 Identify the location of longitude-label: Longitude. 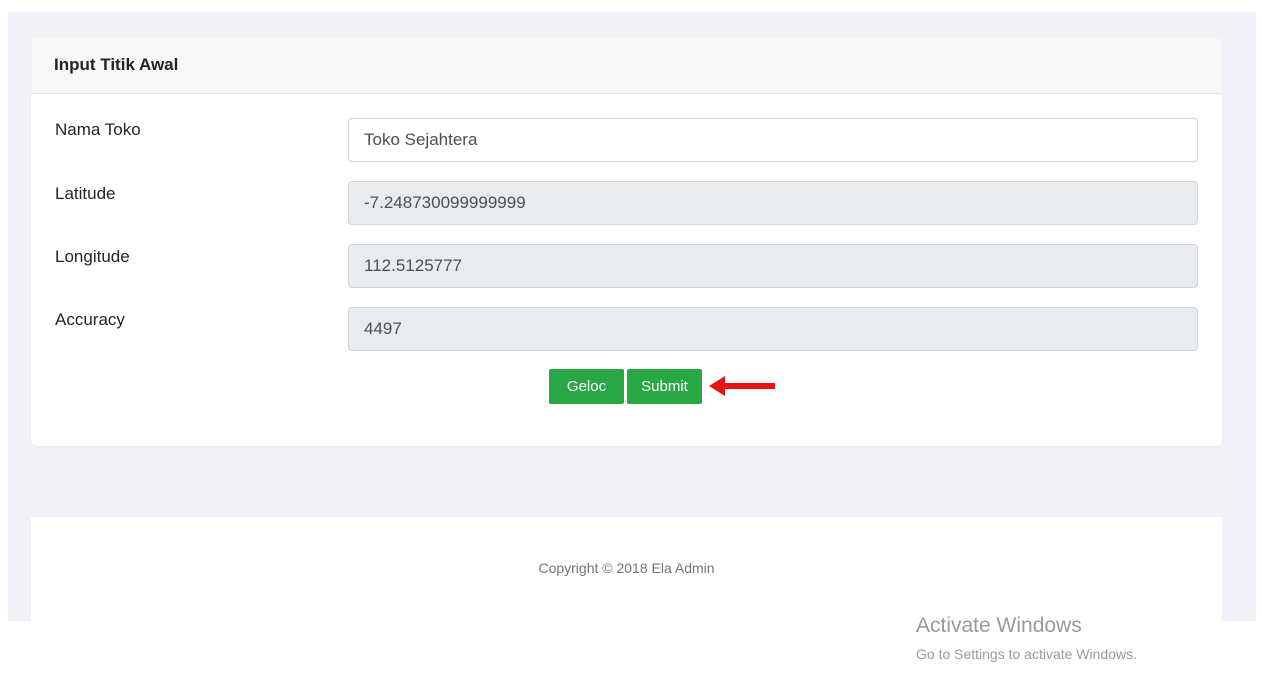
(92, 256).